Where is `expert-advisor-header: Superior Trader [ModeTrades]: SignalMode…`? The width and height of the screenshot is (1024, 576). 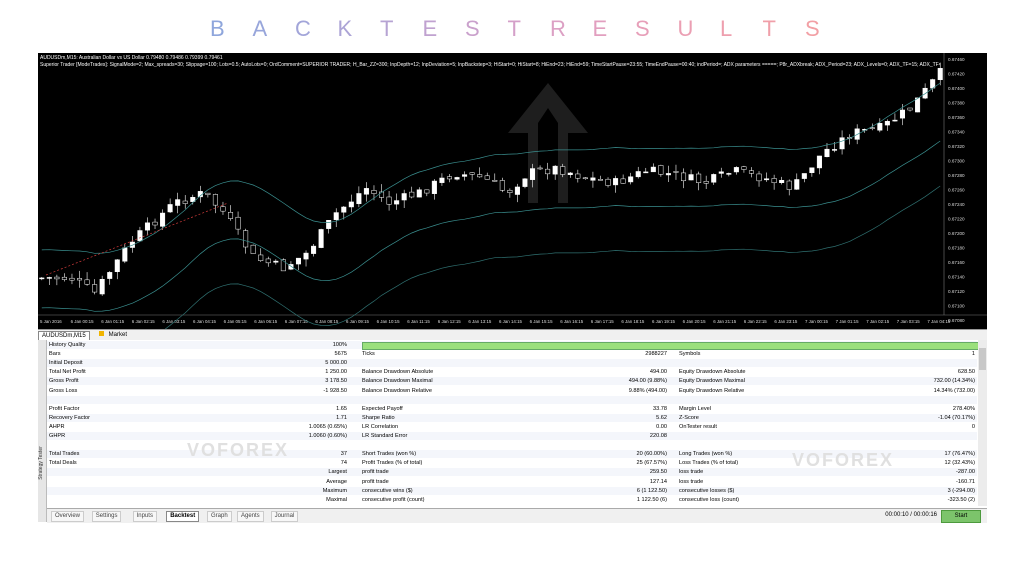
expert-advisor-header: Superior Trader [ModeTrades]: SignalMode… is located at coordinates (490, 65).